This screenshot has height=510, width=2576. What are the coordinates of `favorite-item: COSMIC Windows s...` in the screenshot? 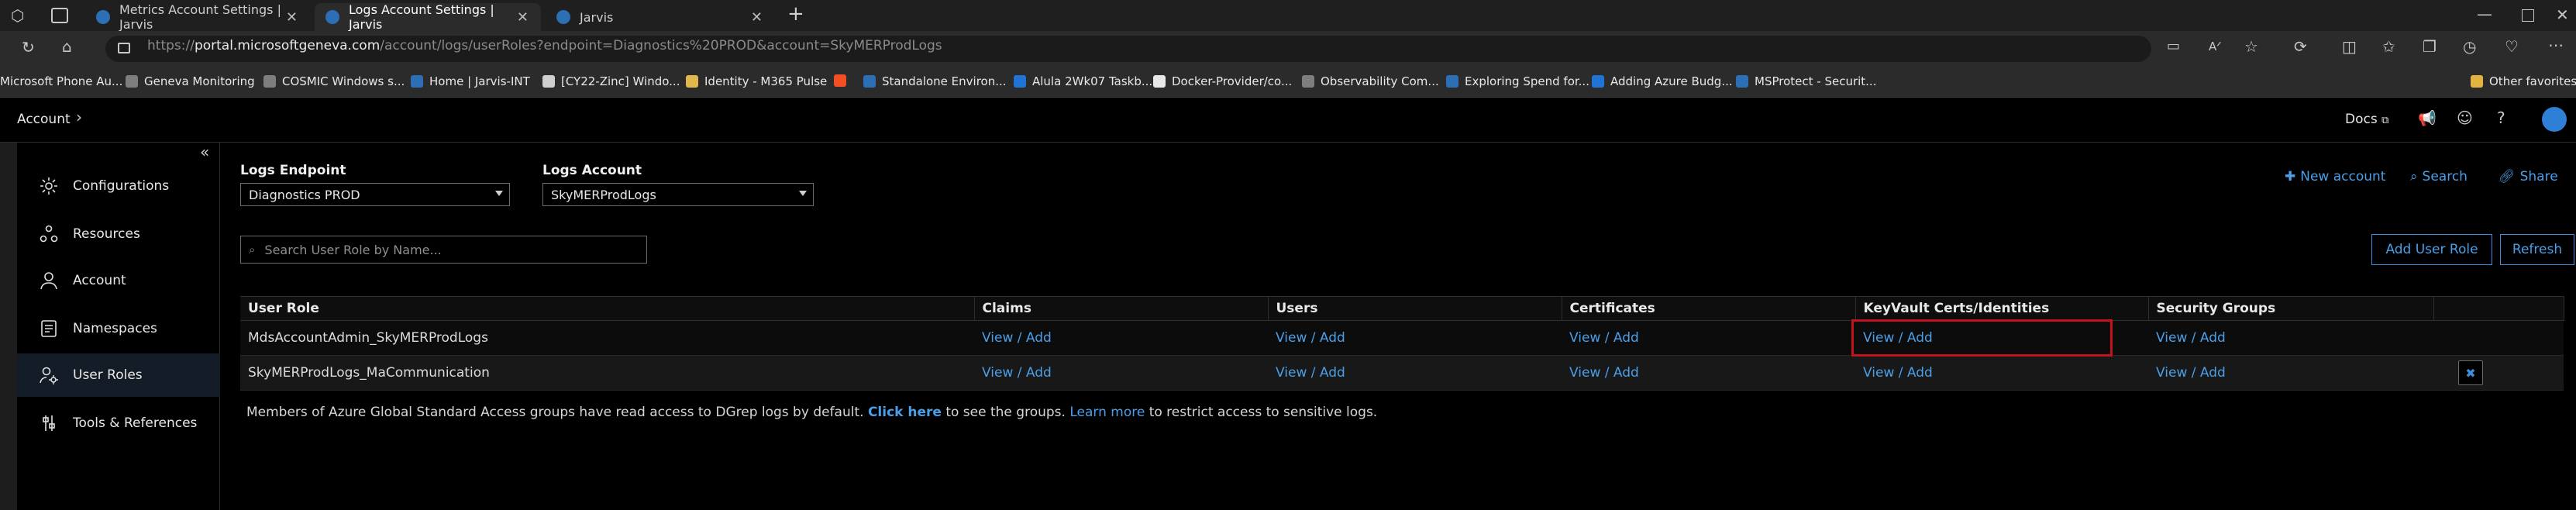 It's located at (334, 81).